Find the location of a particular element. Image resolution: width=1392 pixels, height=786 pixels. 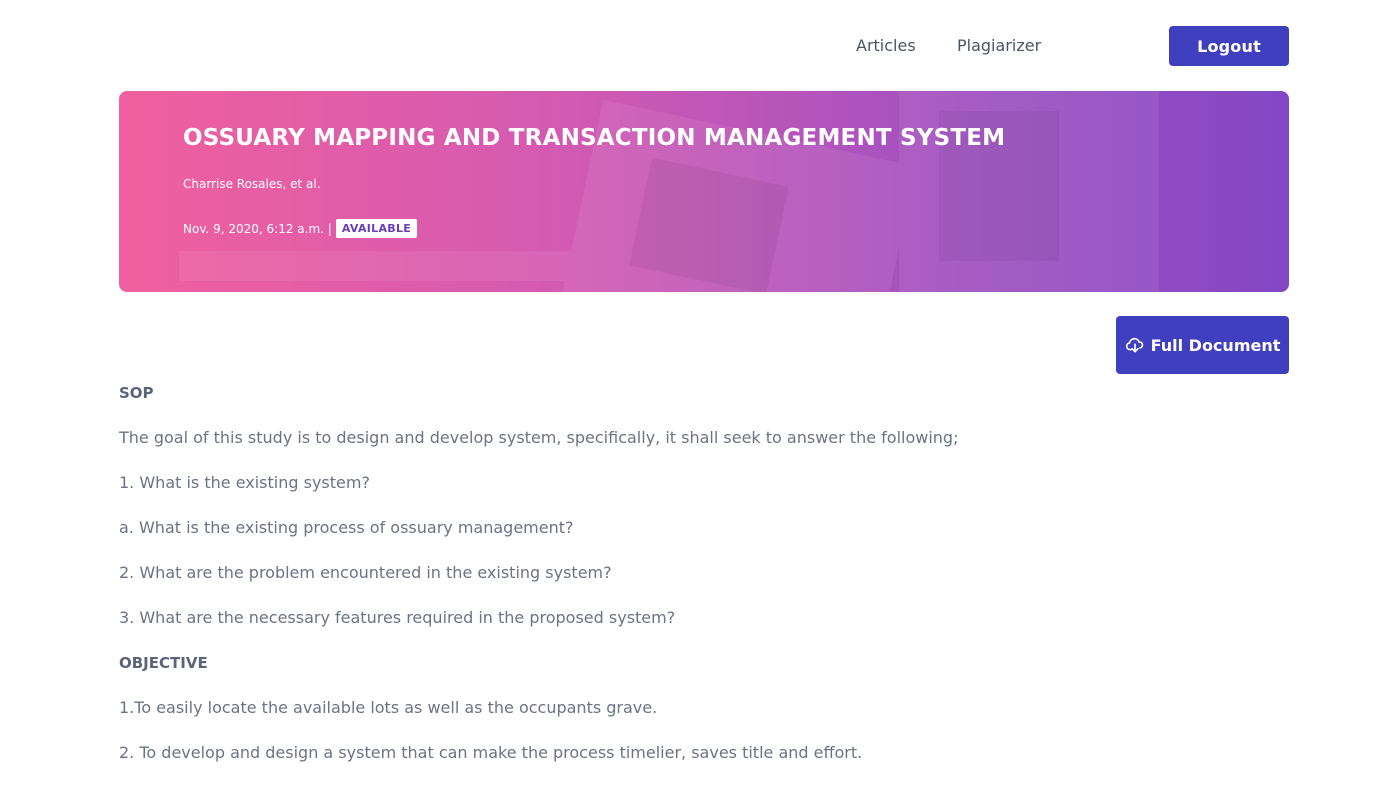

top-navigation: Articles Plagiarizer Logout is located at coordinates (696, 46).